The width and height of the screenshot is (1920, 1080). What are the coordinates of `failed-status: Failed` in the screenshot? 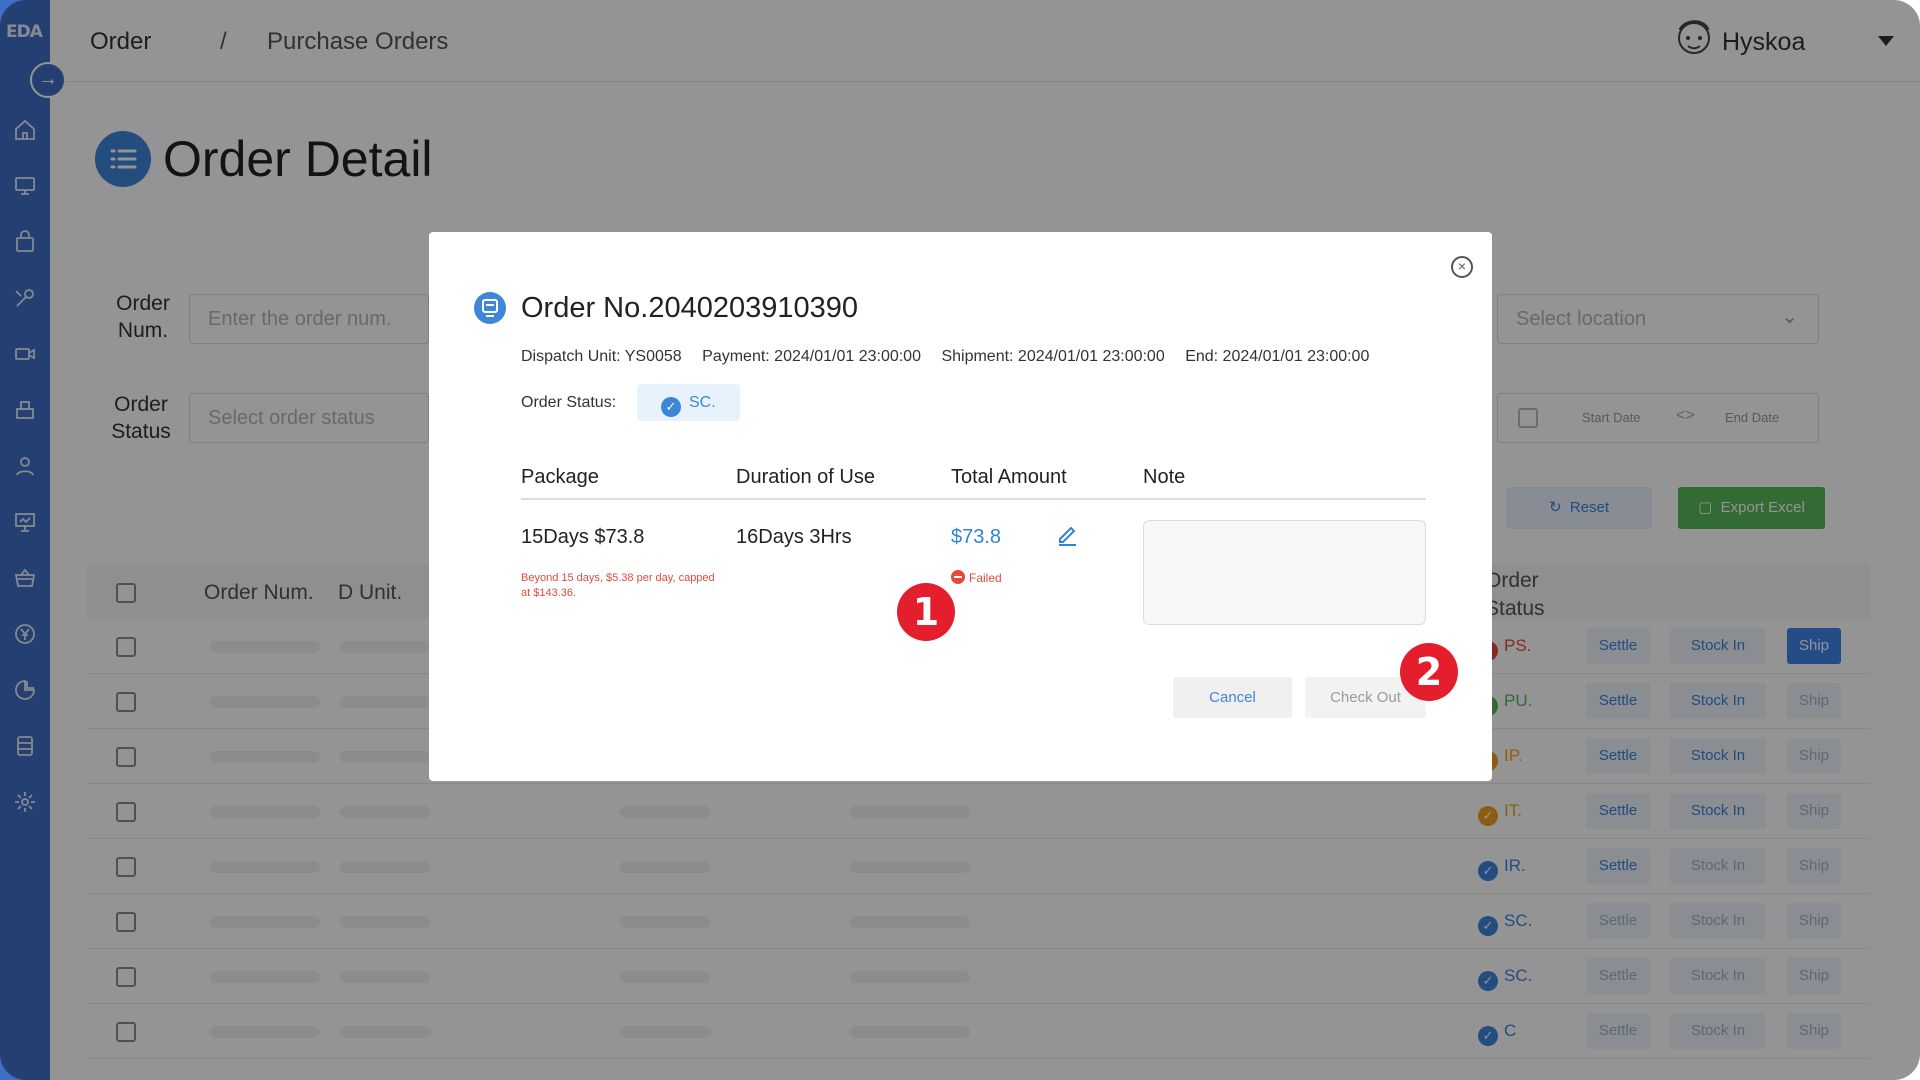 It's located at (976, 577).